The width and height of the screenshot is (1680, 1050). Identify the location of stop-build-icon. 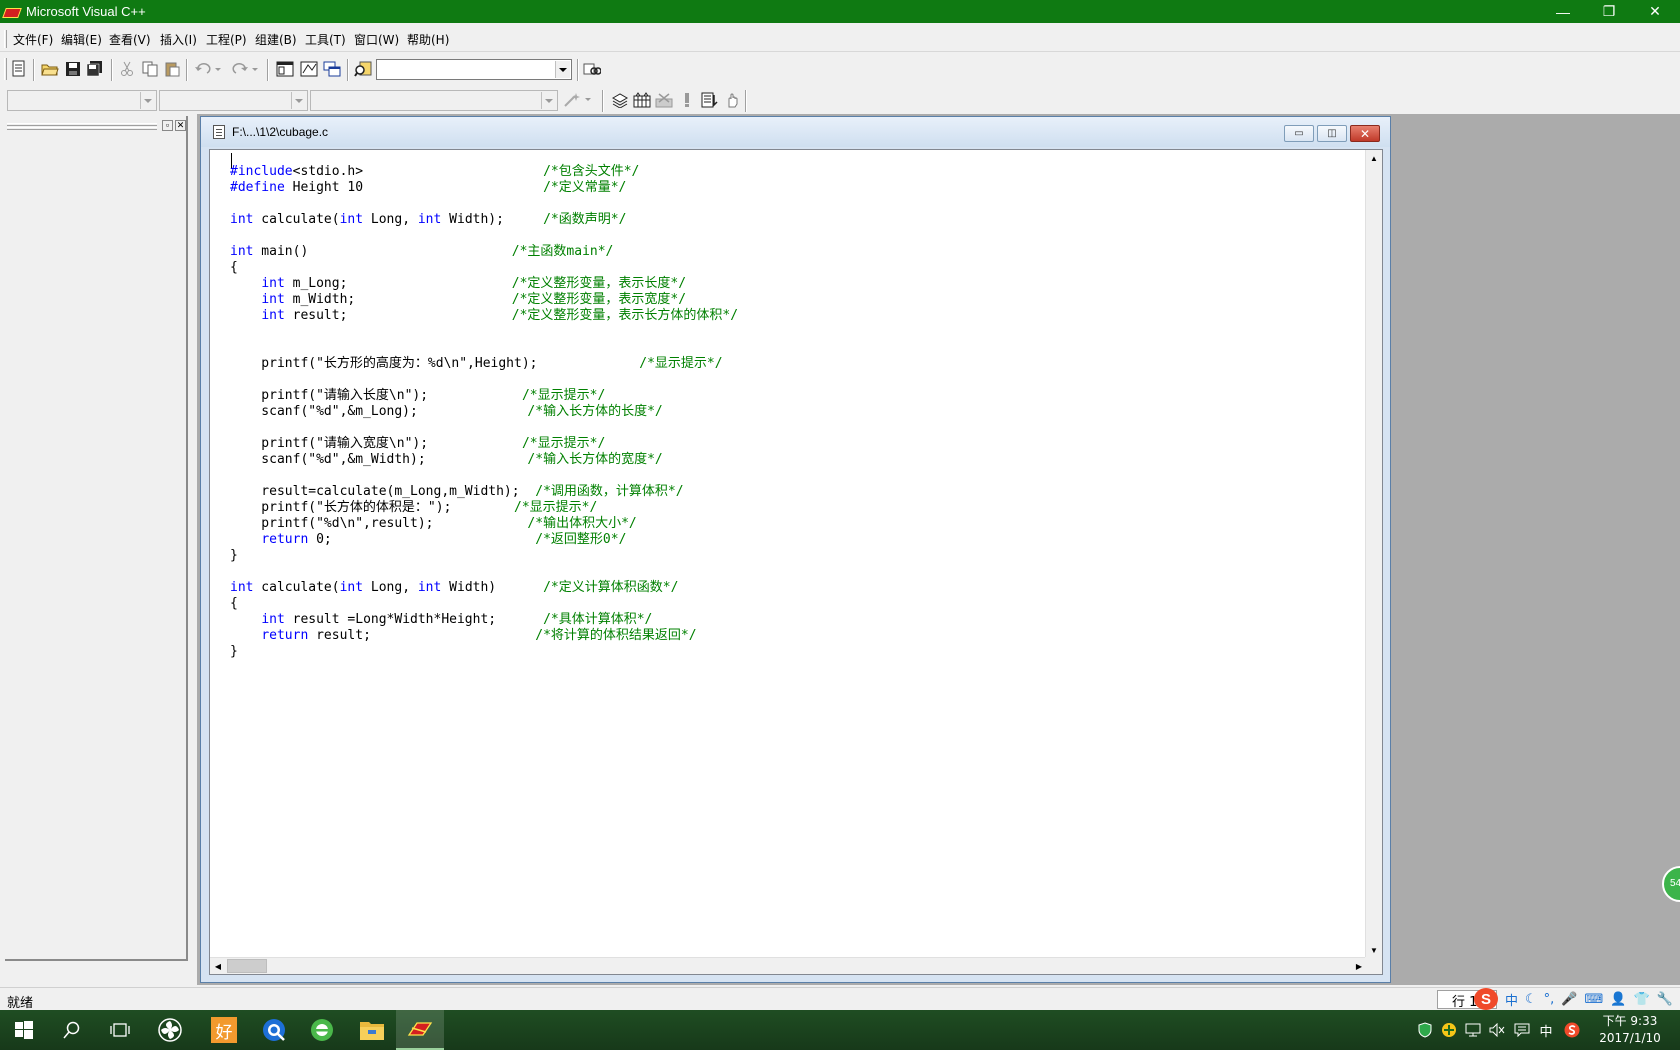
(664, 100).